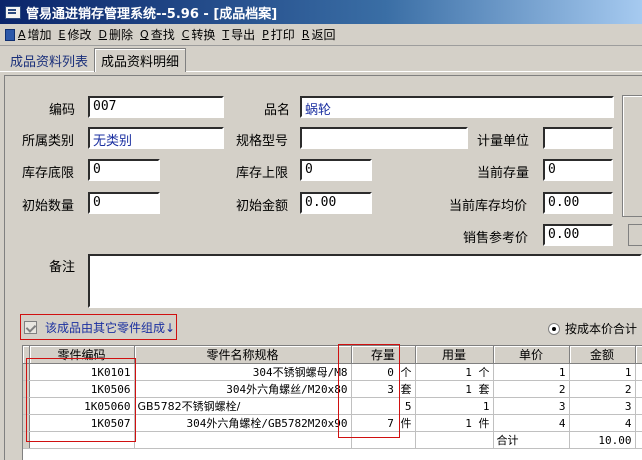  What do you see at coordinates (152, 14) in the screenshot?
I see `window-title: 管易通进销存管理系统--5.96 - [成品档案]` at bounding box center [152, 14].